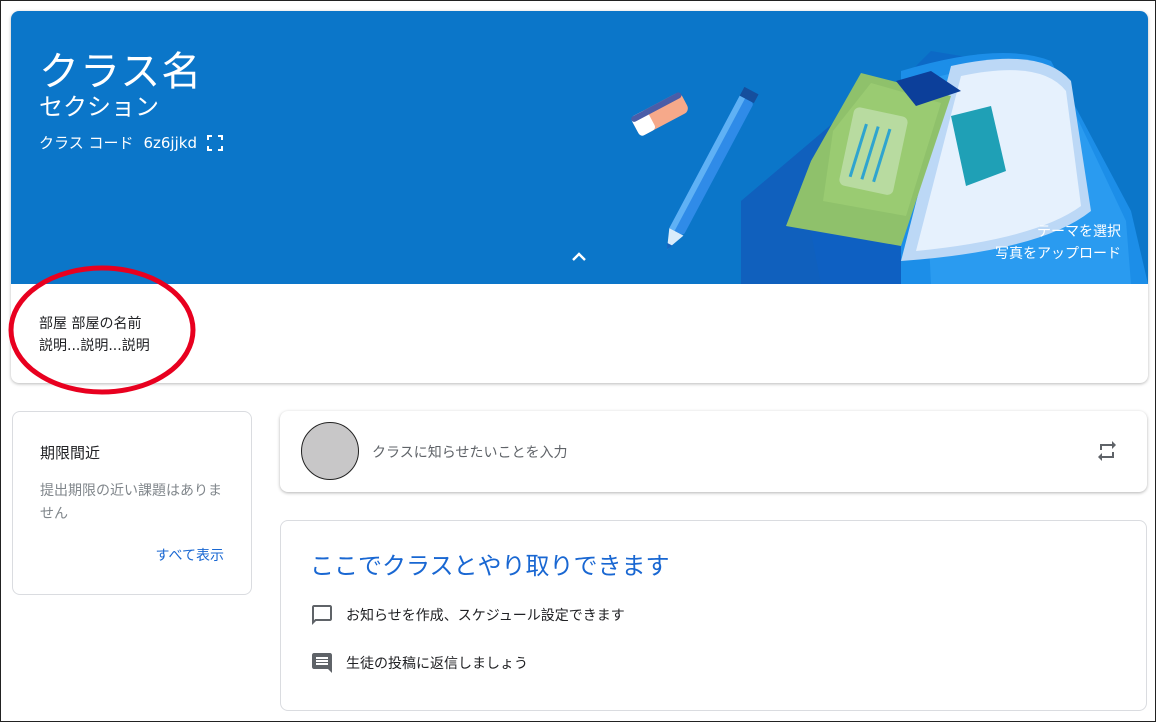 The image size is (1156, 722). Describe the element at coordinates (170, 142) in the screenshot. I see `class-code-value: 6z6jjkd` at that location.